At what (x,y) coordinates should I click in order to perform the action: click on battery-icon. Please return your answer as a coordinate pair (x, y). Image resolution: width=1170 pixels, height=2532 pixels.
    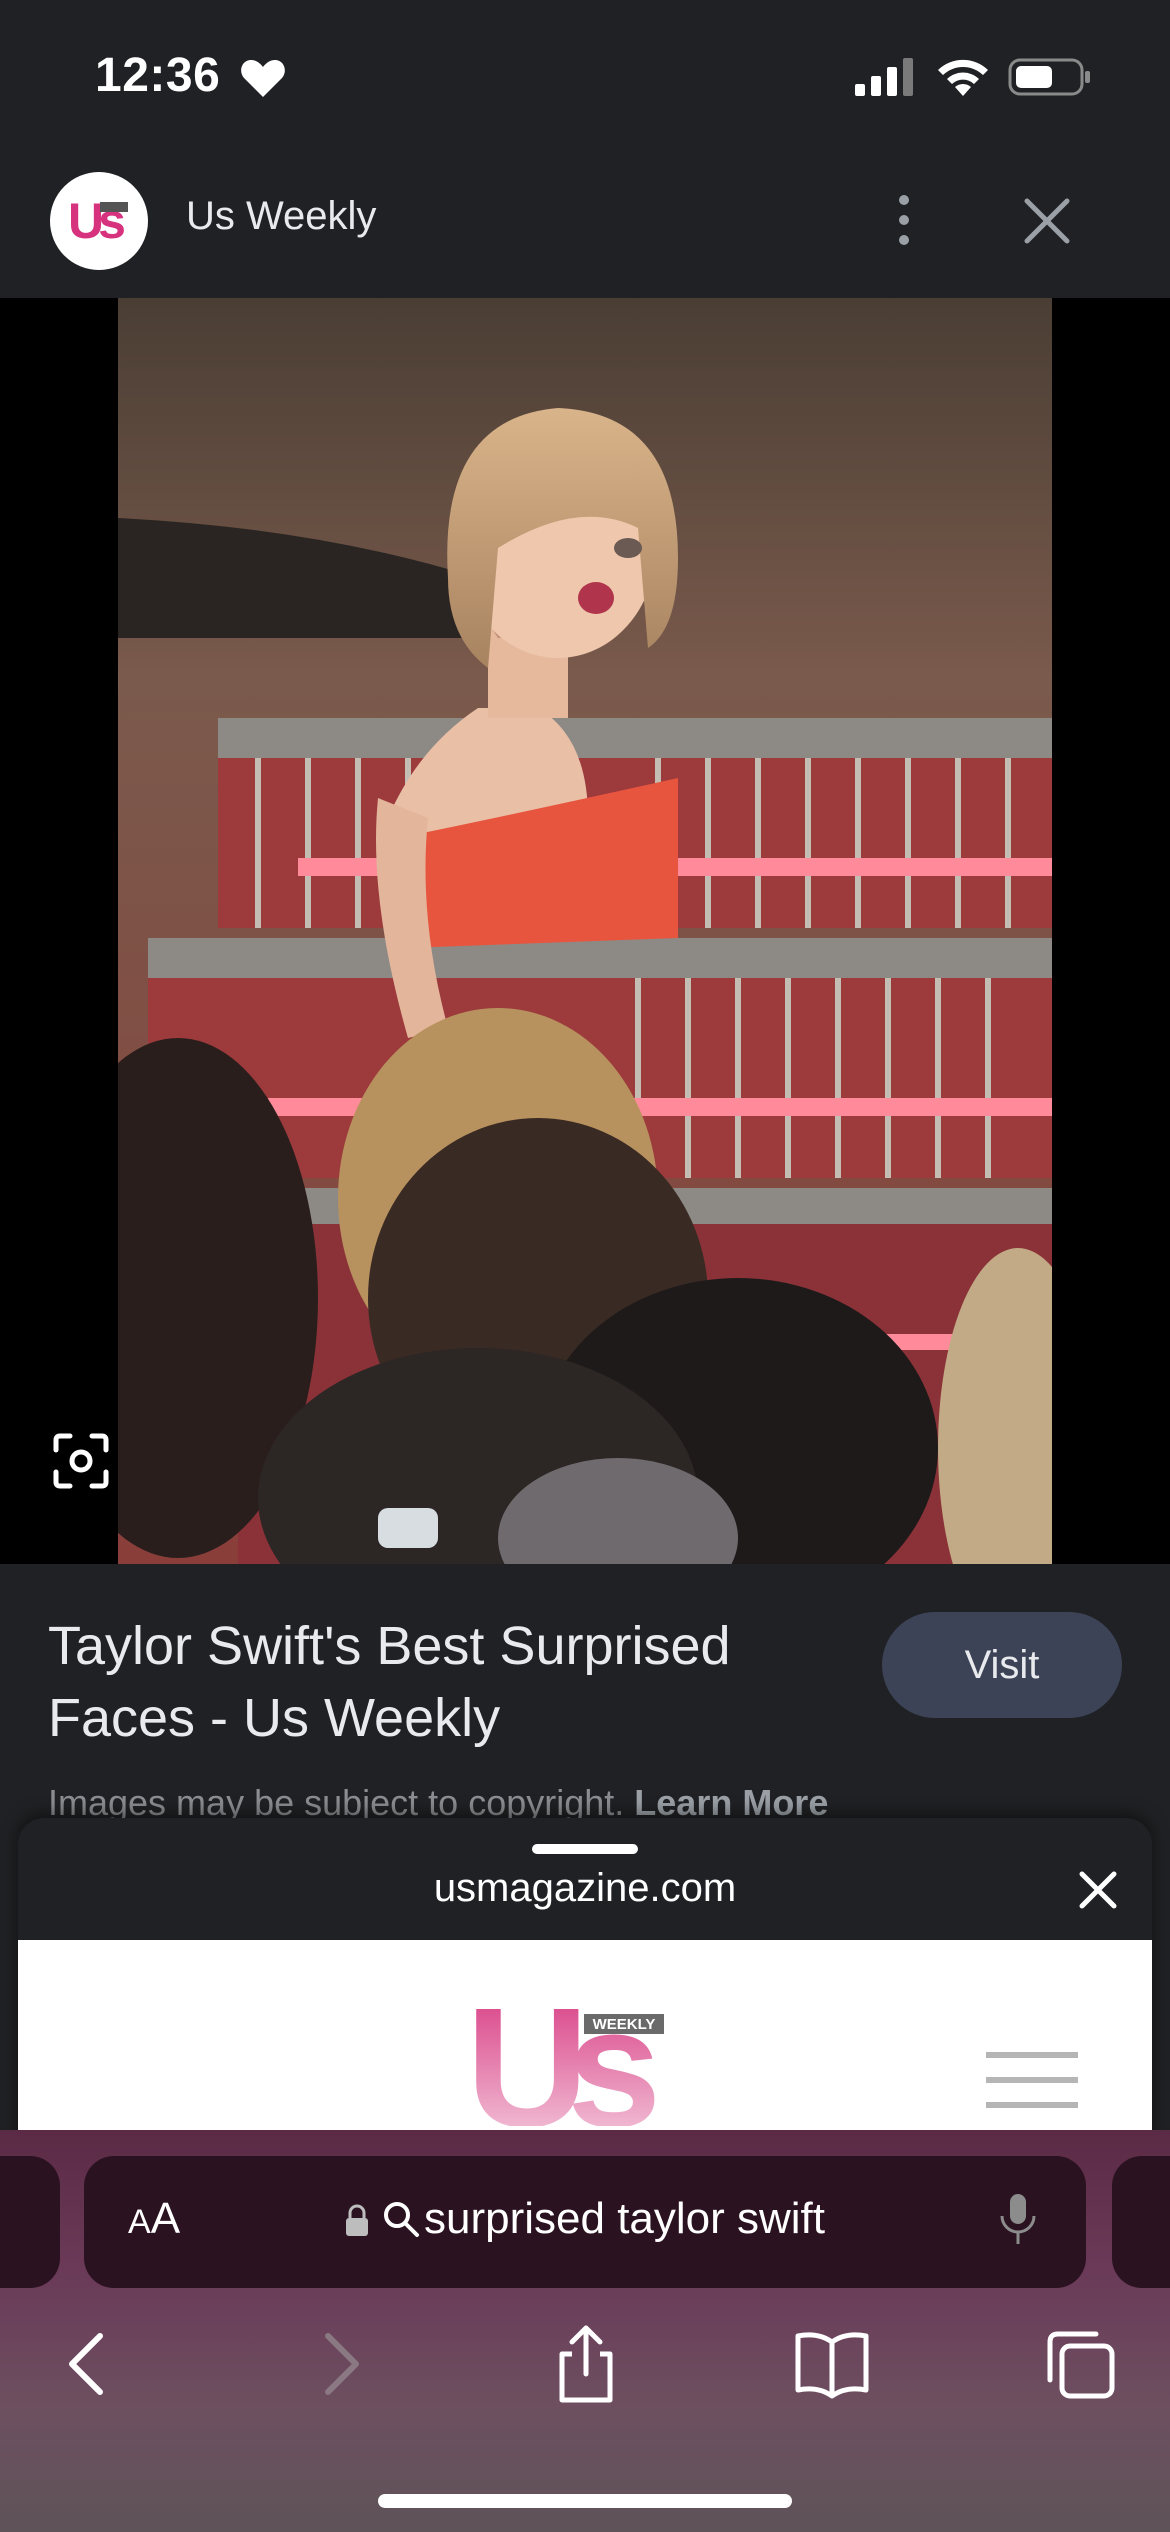
    Looking at the image, I should click on (1049, 77).